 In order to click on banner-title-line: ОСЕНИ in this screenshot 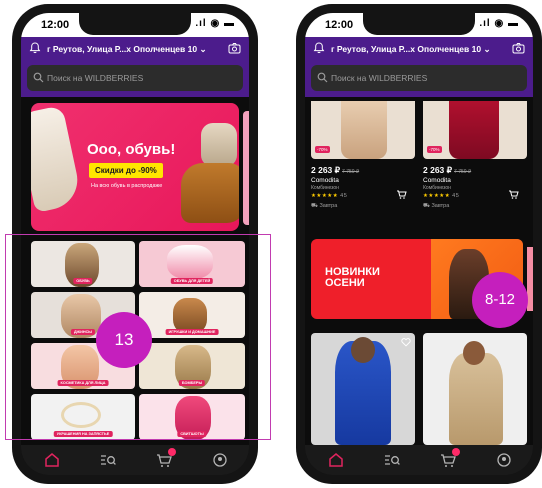, I will do `click(345, 283)`.